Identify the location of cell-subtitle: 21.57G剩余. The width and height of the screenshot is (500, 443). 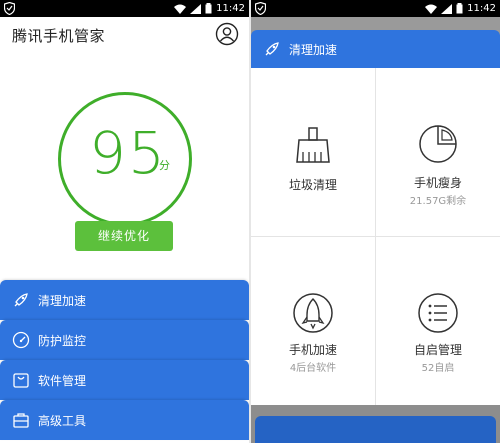
(438, 201).